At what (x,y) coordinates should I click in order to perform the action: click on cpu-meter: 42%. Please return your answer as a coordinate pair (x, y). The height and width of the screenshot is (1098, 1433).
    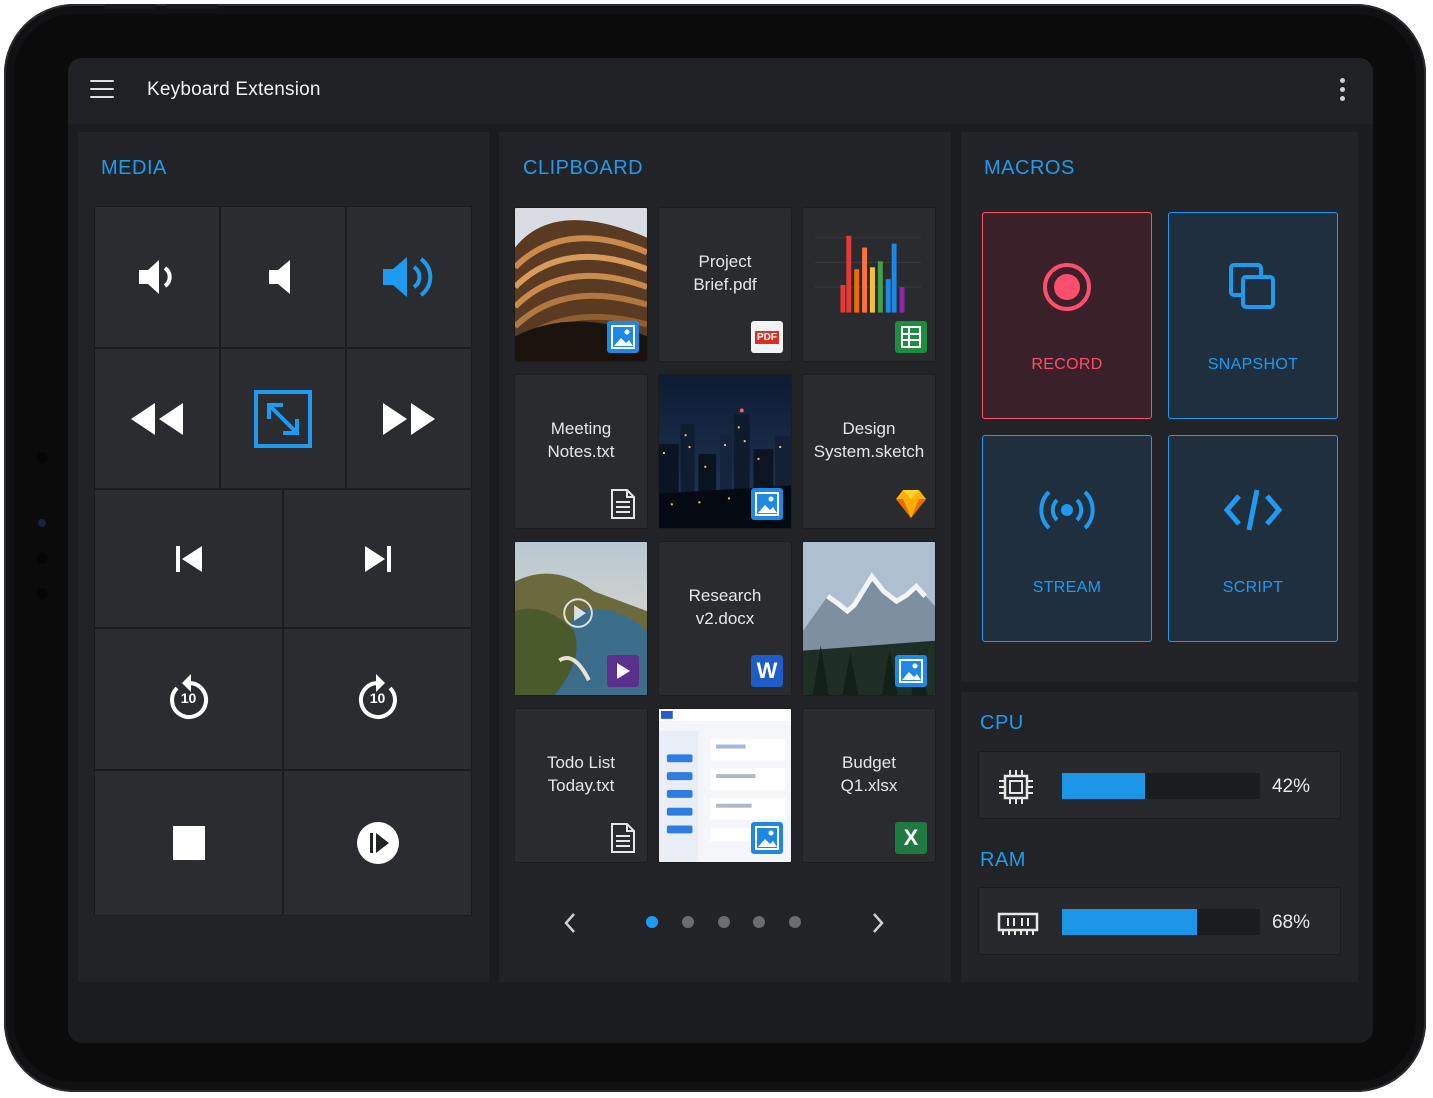
    Looking at the image, I should click on (1159, 785).